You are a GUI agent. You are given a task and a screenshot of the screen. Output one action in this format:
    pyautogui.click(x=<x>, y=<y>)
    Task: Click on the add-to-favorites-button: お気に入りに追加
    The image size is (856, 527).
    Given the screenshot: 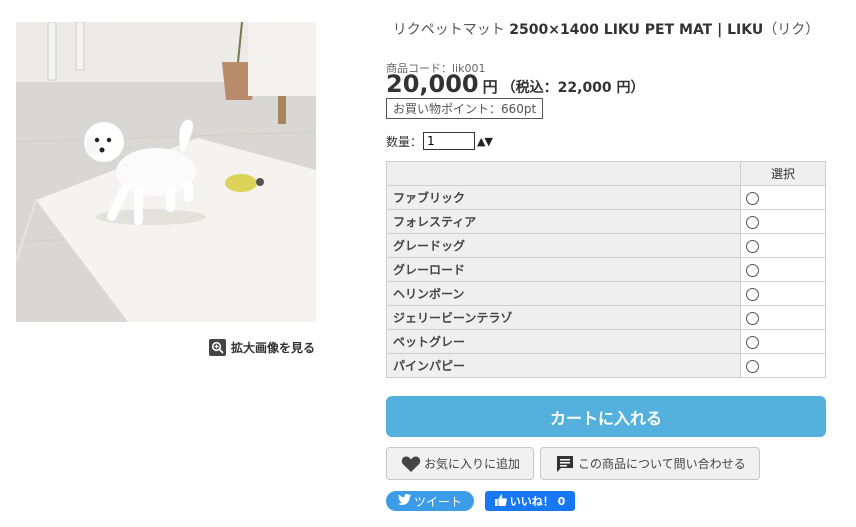 What is the action you would take?
    pyautogui.click(x=460, y=463)
    